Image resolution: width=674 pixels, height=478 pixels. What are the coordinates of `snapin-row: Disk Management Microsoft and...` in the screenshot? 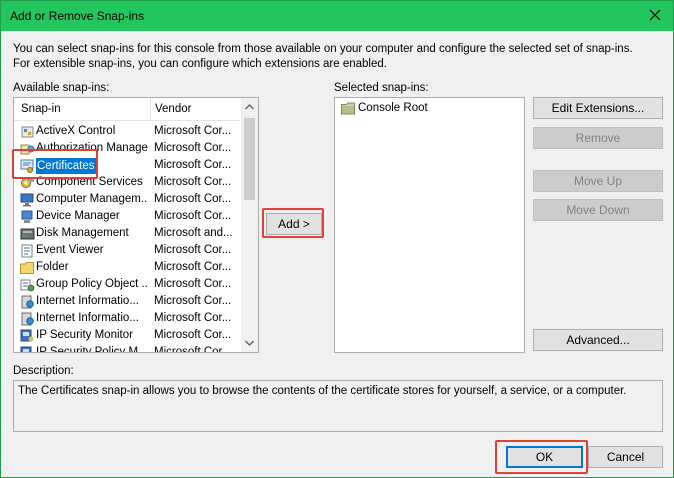 It's located at (127, 234).